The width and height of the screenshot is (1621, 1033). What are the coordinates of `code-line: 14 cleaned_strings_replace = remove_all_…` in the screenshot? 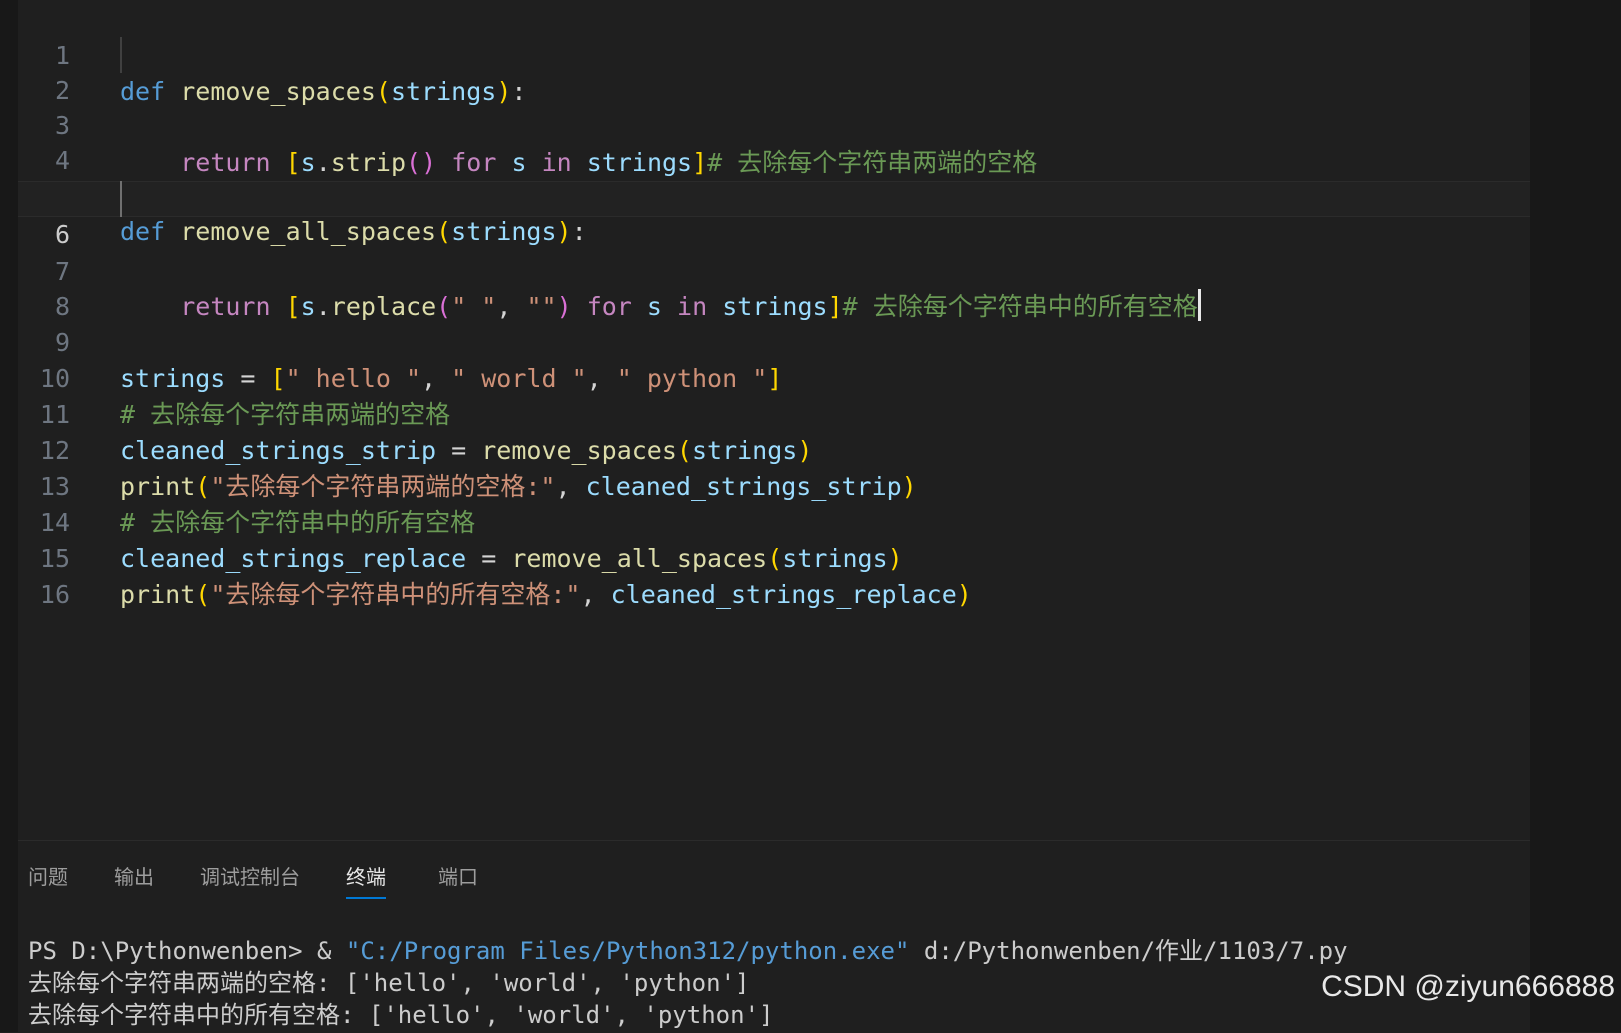 It's located at (774, 521).